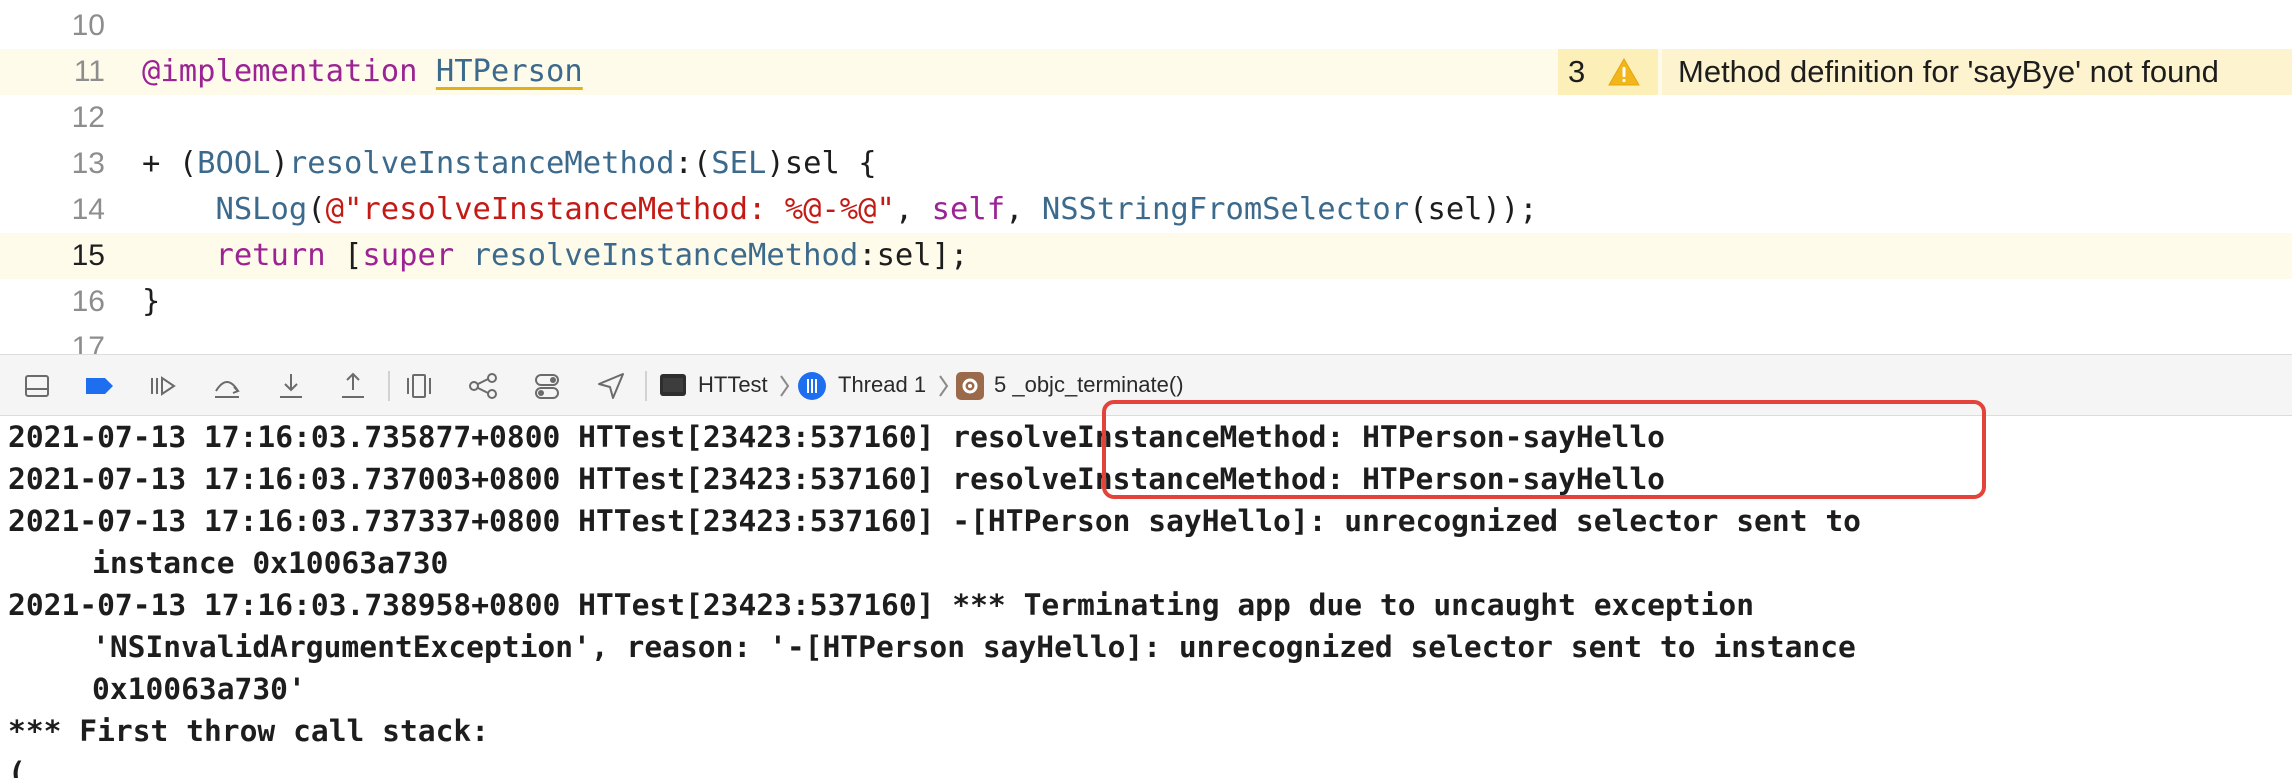 Image resolution: width=2292 pixels, height=778 pixels. What do you see at coordinates (882, 385) in the screenshot?
I see `breadcrumb-thread: Thread 1` at bounding box center [882, 385].